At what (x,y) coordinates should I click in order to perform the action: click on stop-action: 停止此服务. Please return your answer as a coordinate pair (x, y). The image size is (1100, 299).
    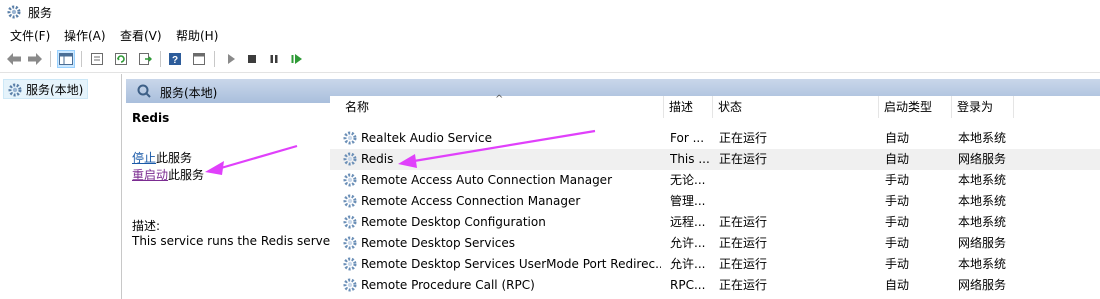
    Looking at the image, I should click on (162, 157).